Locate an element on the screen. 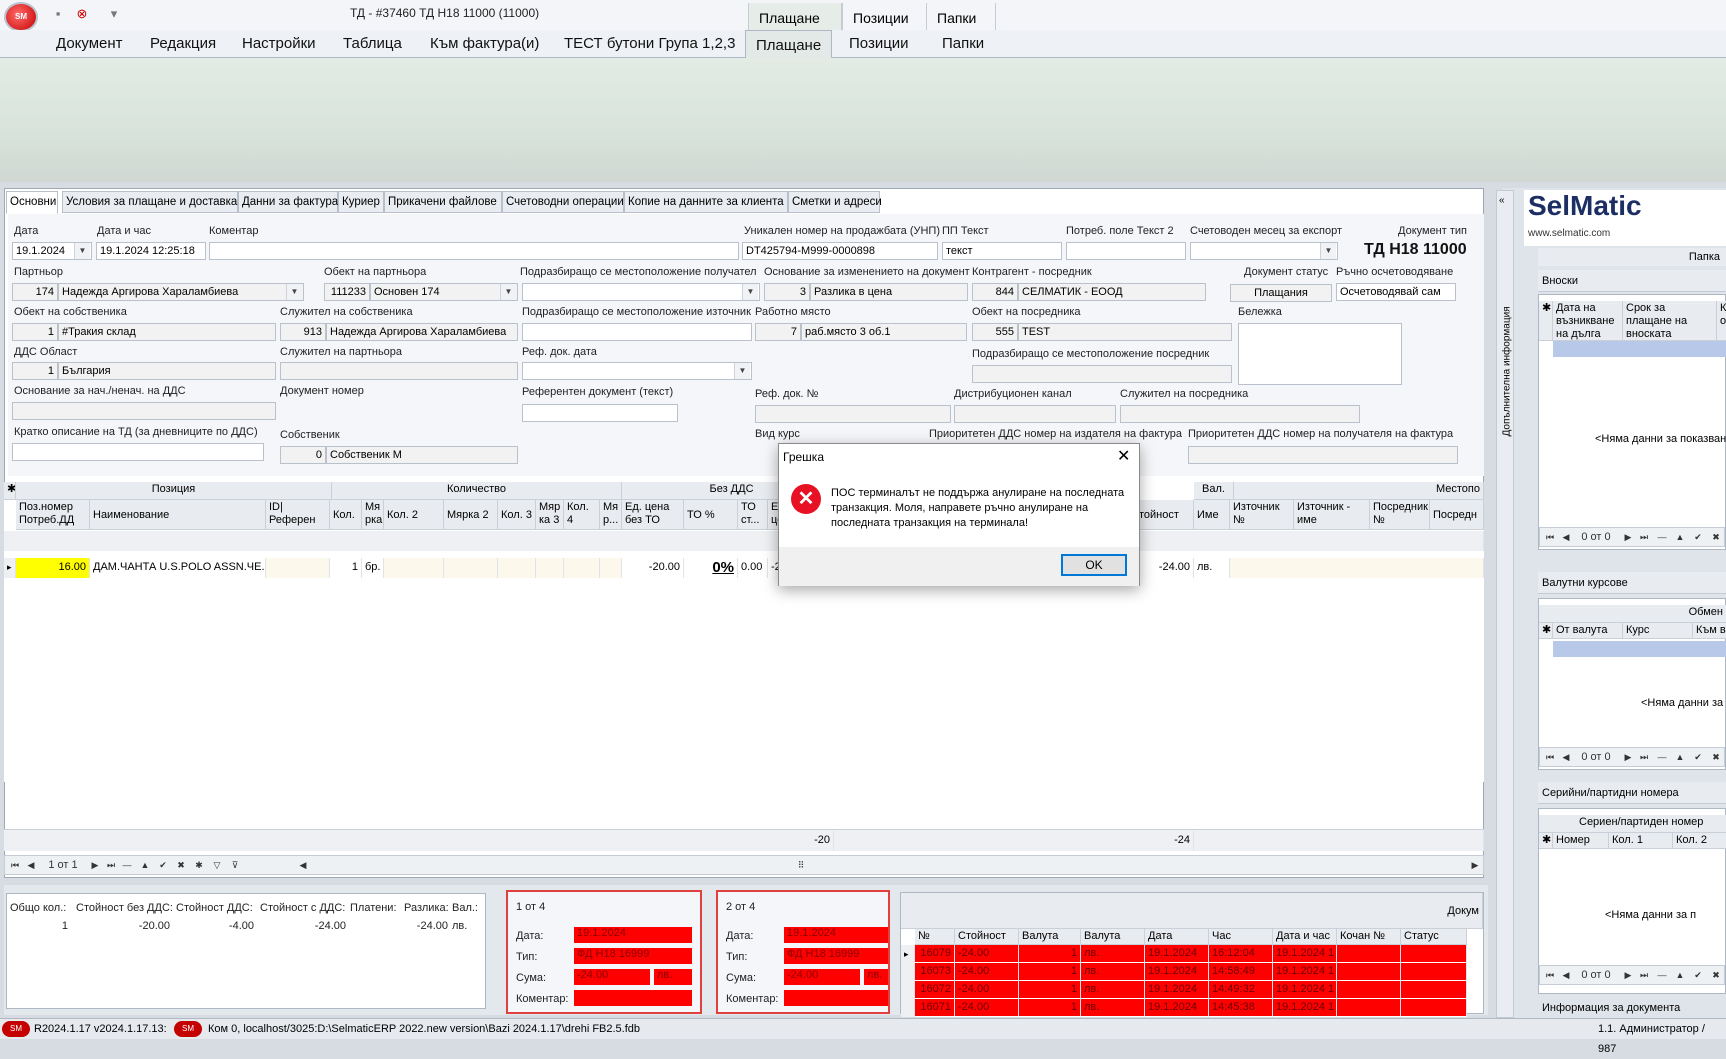 This screenshot has height=1059, width=1726. col-qty4: Кол. 4 is located at coordinates (582, 515).